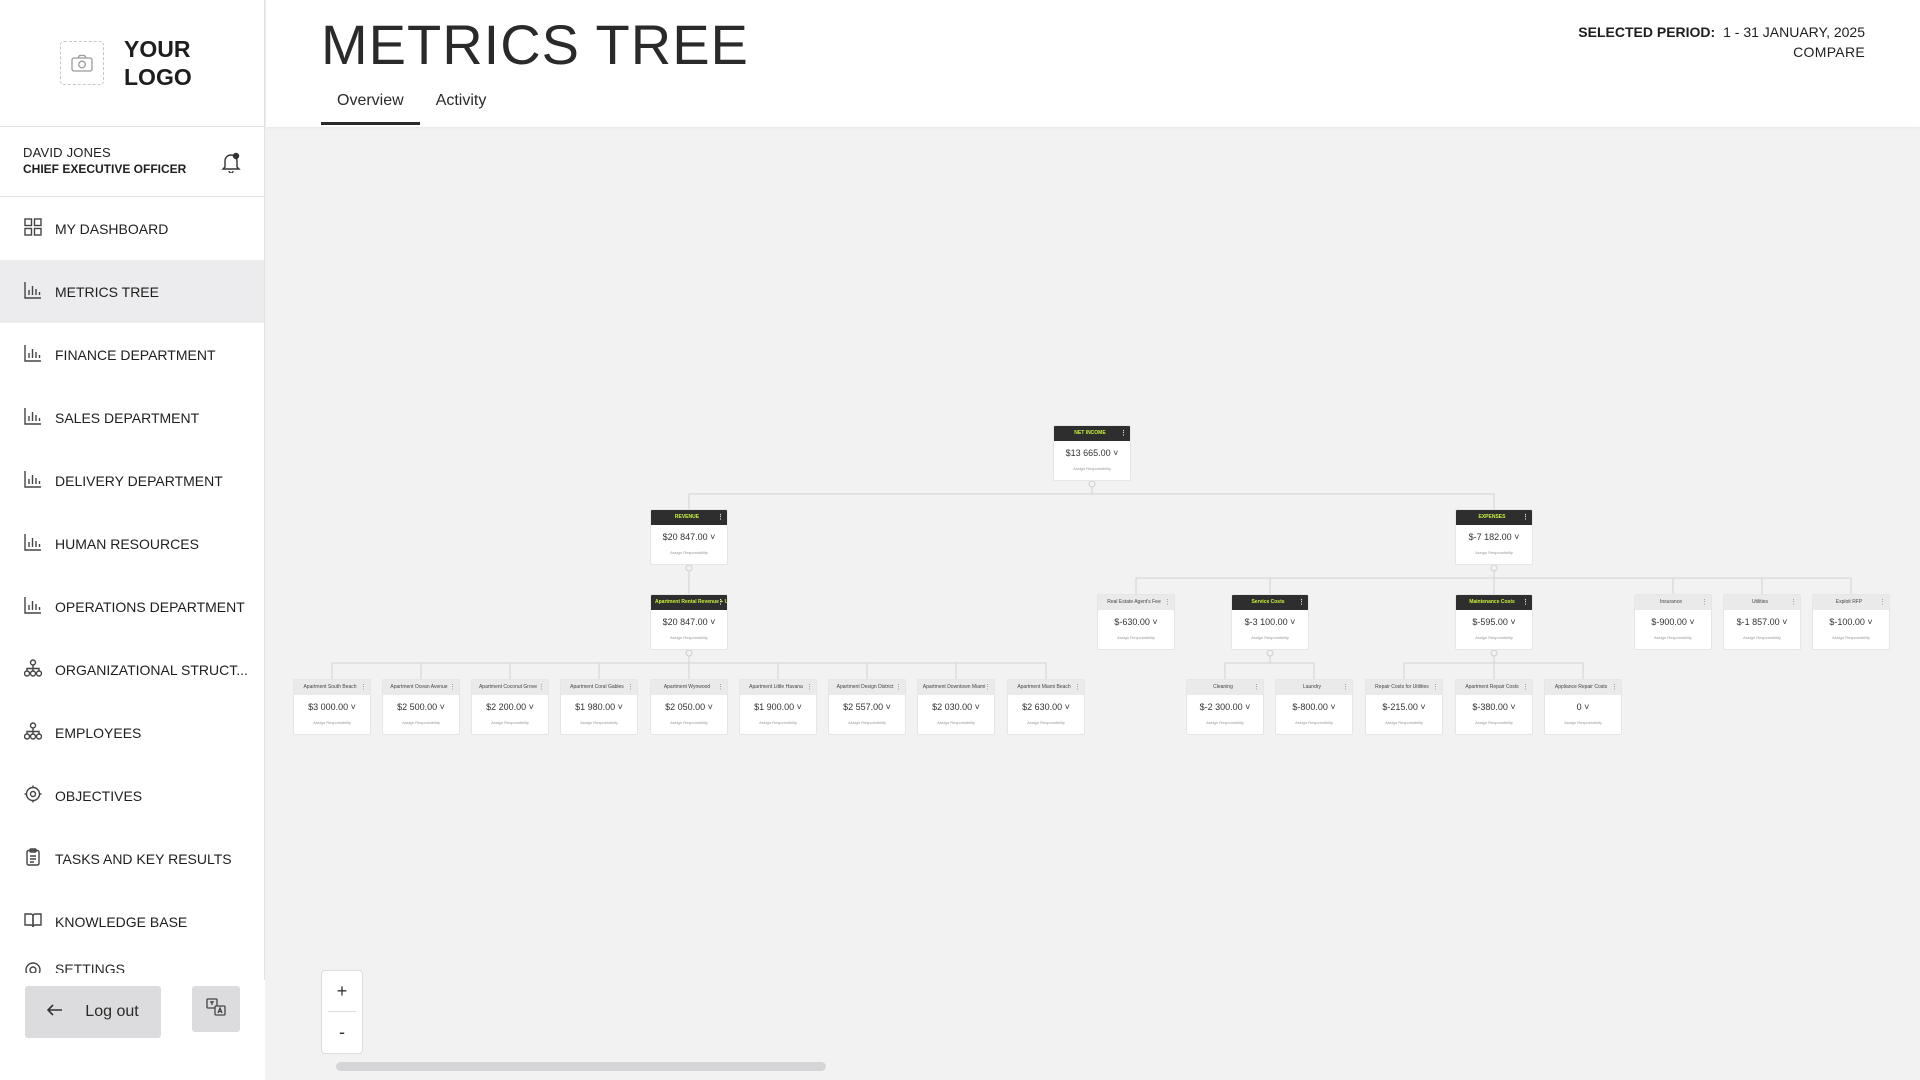 The width and height of the screenshot is (1920, 1080). What do you see at coordinates (132, 228) in the screenshot?
I see `sidebar-item-my-dashboard: MY DASHBOARD` at bounding box center [132, 228].